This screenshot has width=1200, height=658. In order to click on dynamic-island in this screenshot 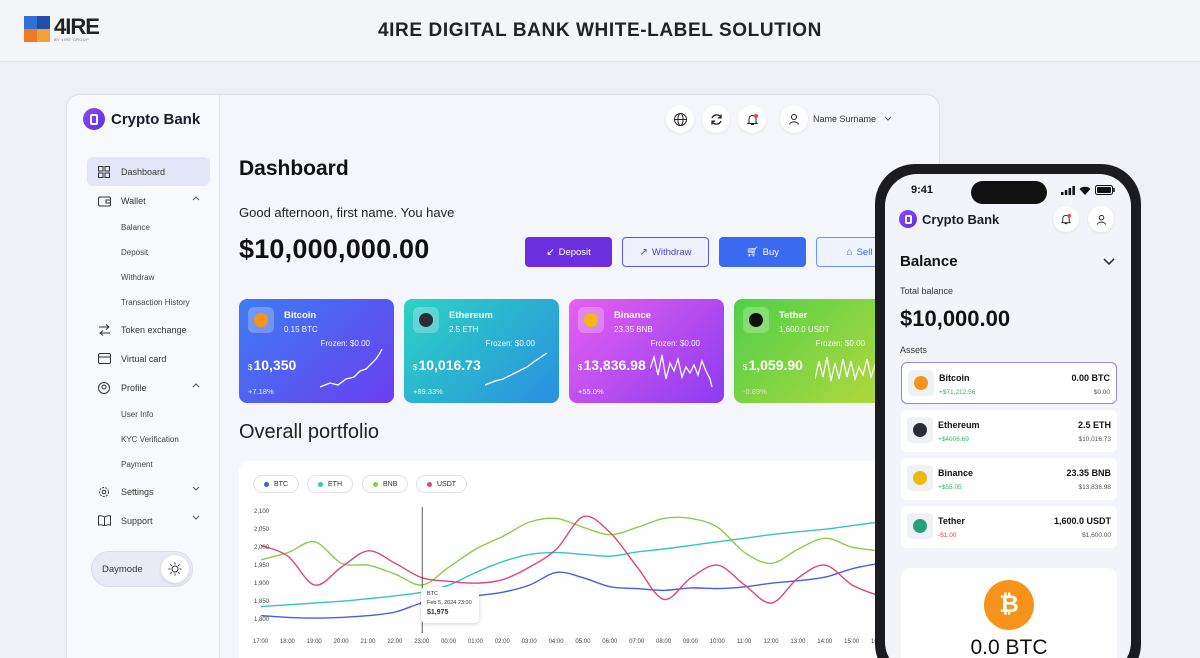, I will do `click(1009, 192)`.